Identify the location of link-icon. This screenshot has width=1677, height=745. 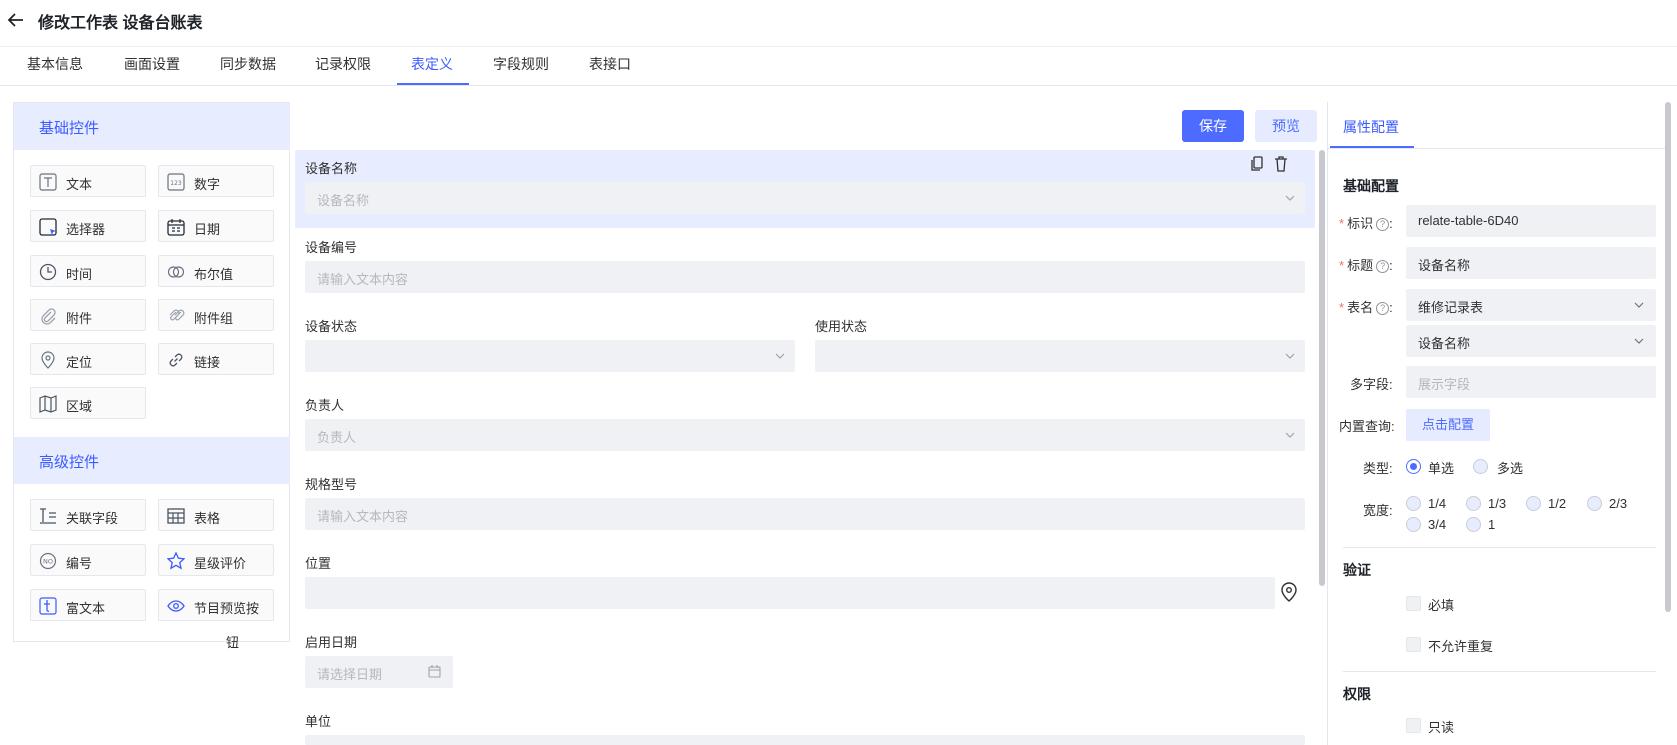
(176, 360).